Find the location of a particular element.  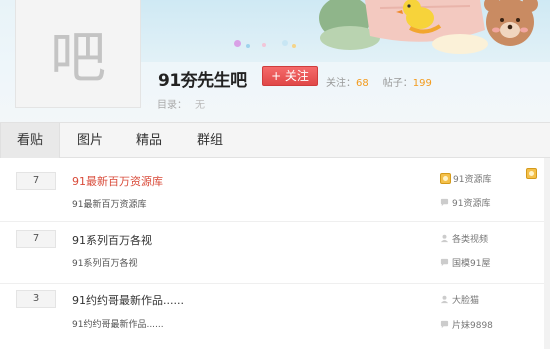

follow-count: 68 is located at coordinates (362, 83).